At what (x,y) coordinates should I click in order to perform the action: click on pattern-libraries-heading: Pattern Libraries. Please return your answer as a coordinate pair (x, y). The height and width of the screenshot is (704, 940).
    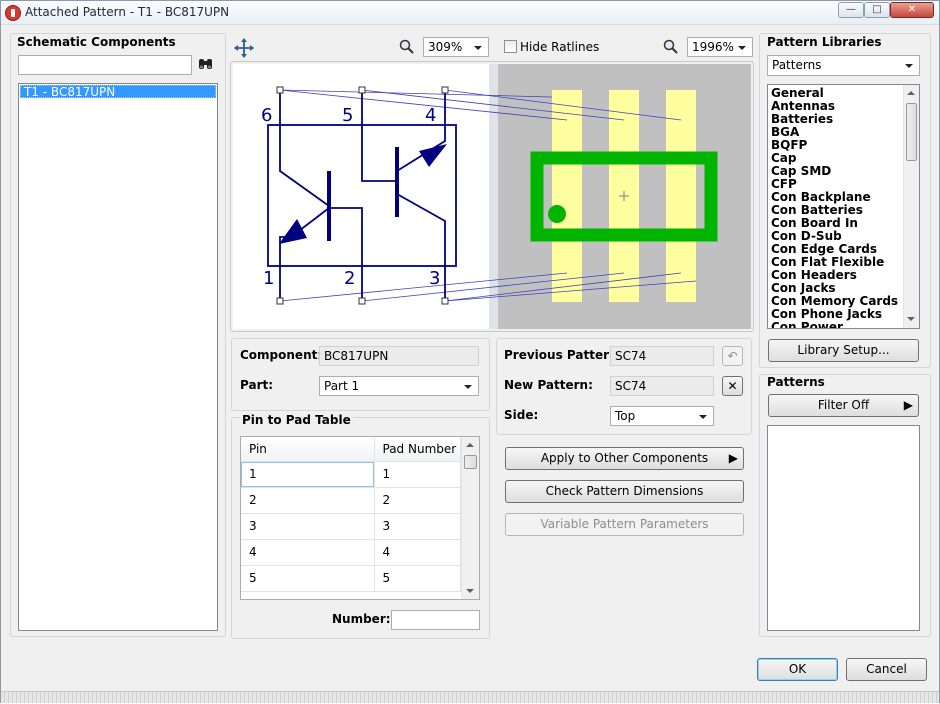
    Looking at the image, I should click on (824, 42).